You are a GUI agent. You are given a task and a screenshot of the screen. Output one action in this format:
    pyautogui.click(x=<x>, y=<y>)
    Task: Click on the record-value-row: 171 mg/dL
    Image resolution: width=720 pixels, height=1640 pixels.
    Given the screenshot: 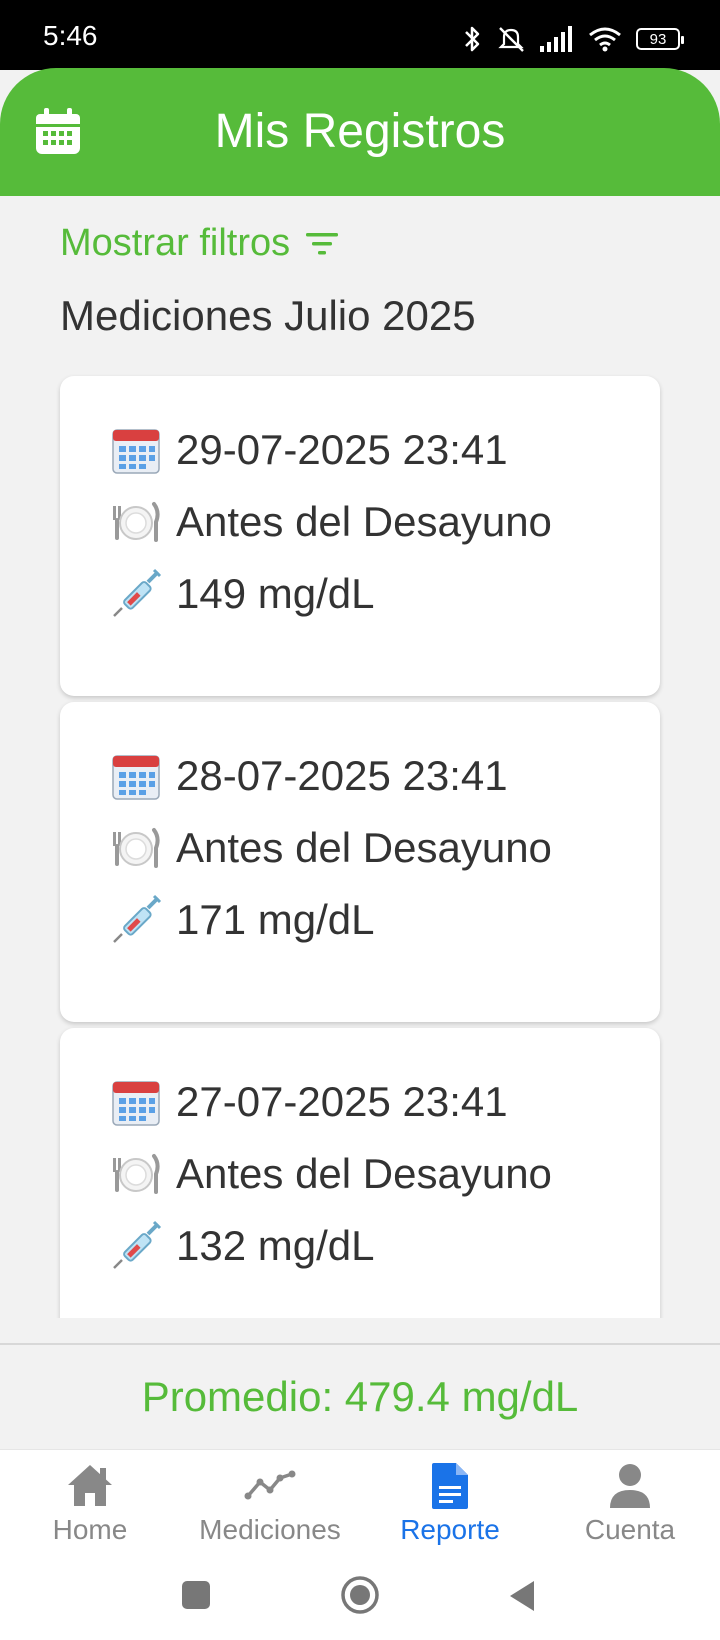 What is the action you would take?
    pyautogui.click(x=242, y=920)
    